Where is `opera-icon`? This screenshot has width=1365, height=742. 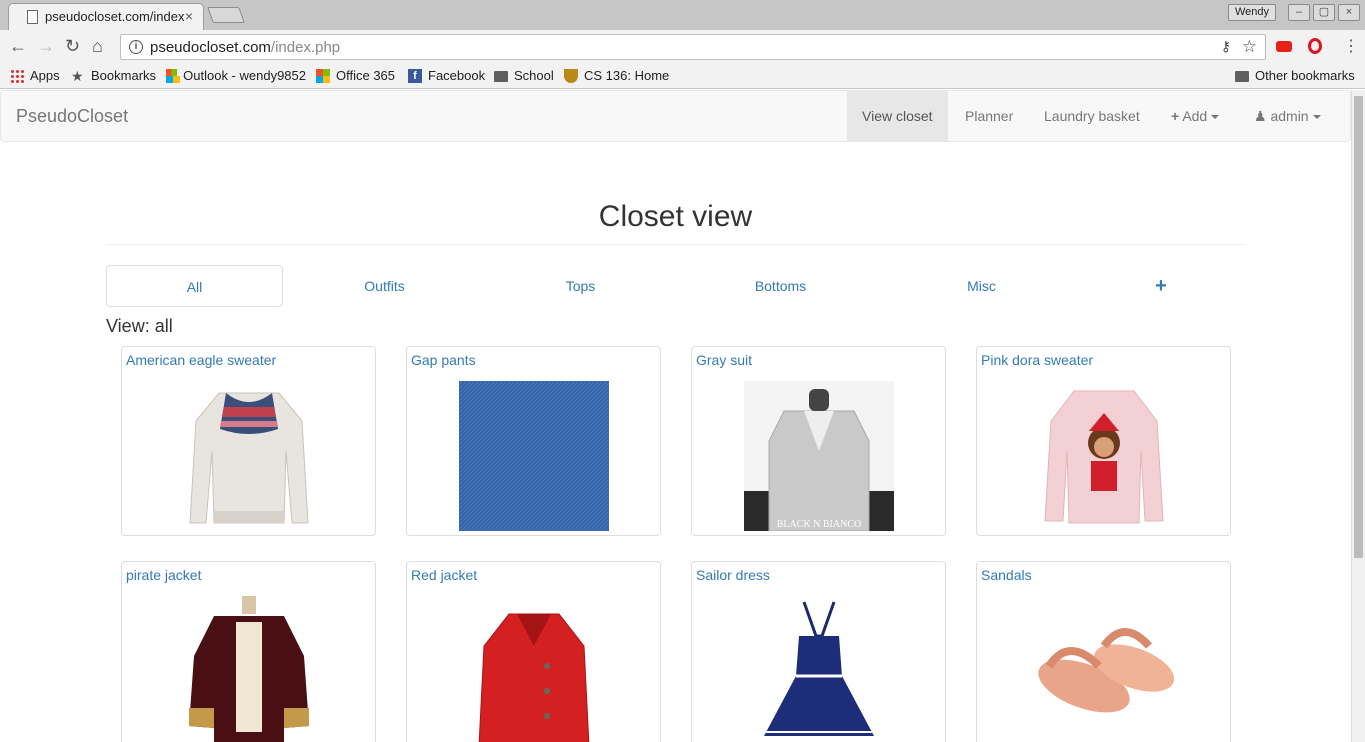 opera-icon is located at coordinates (1315, 46).